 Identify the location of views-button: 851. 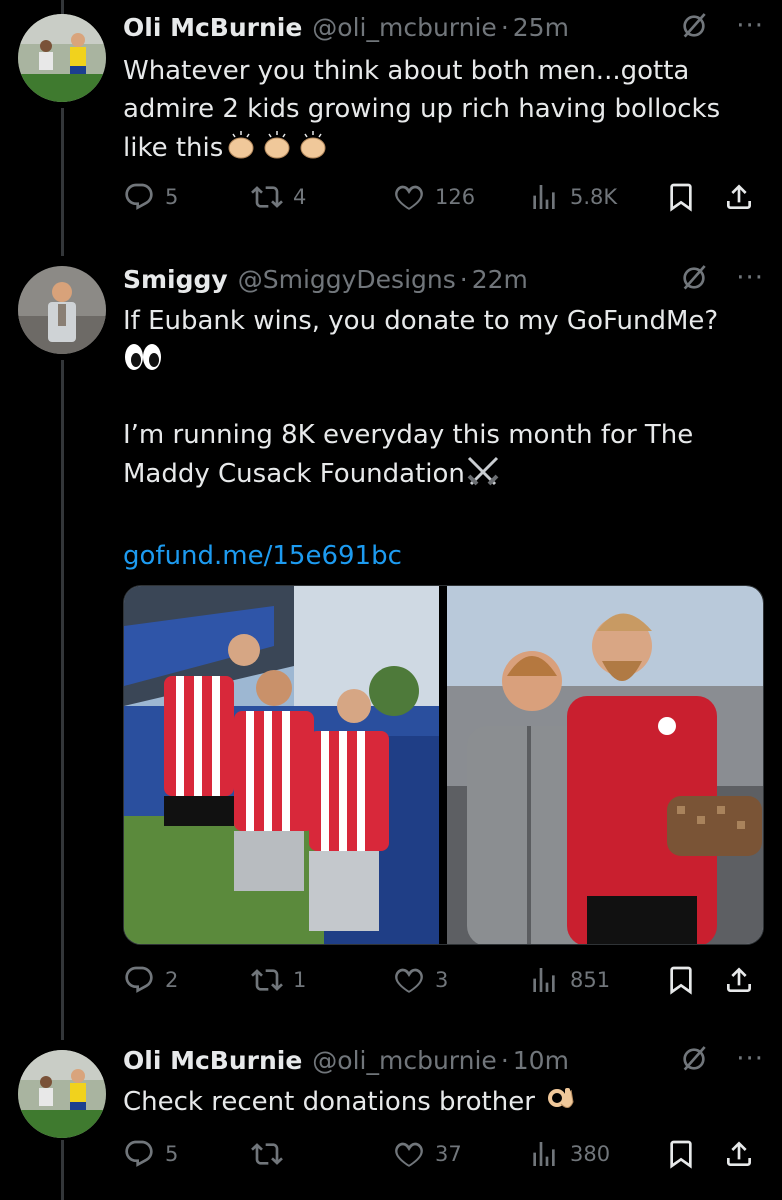
(569, 980).